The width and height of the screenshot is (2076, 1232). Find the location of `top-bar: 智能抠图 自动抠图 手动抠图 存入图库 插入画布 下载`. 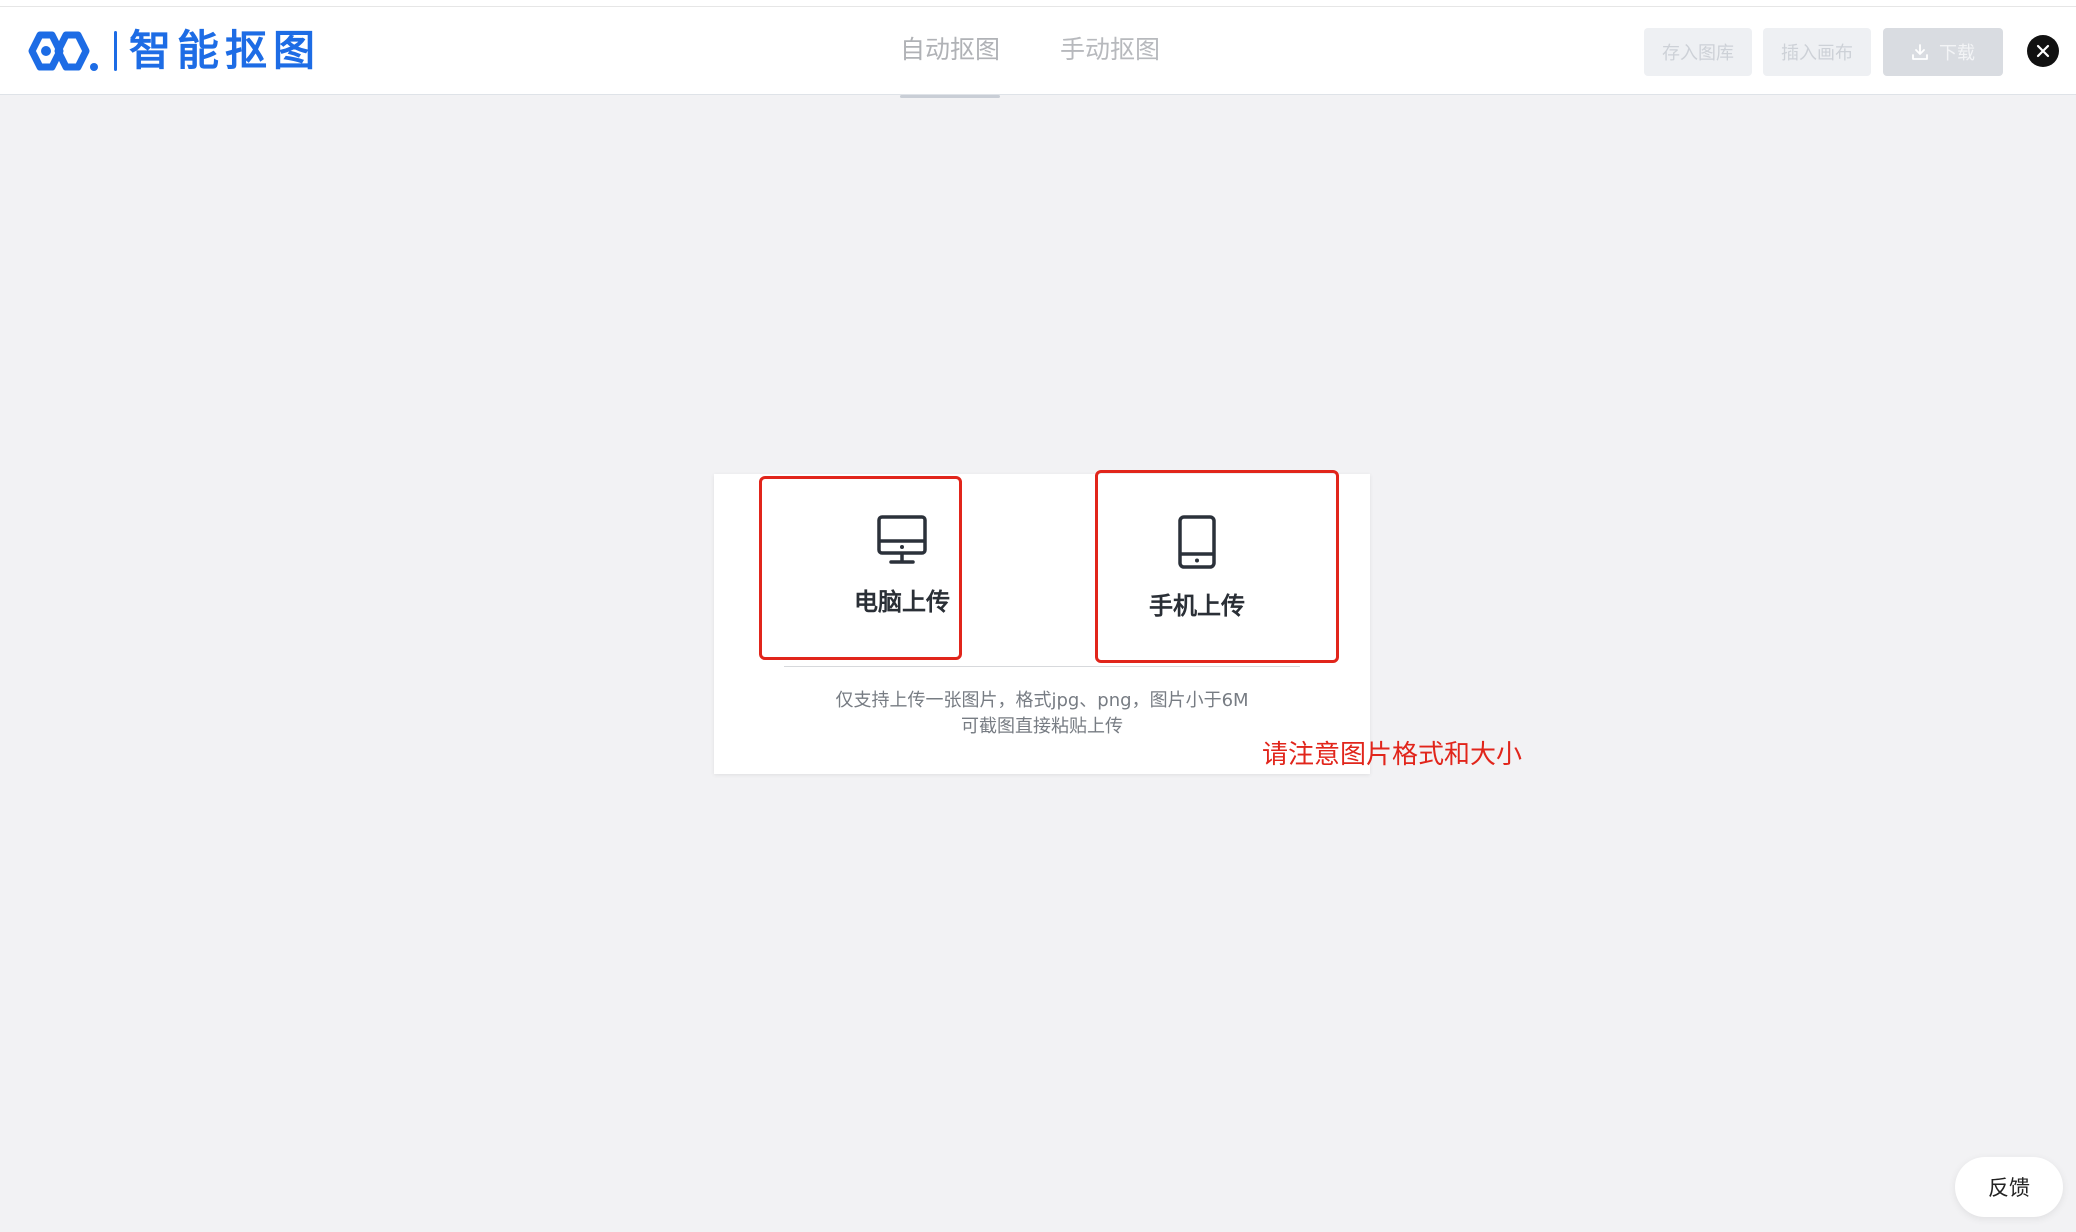

top-bar: 智能抠图 自动抠图 手动抠图 存入图库 插入画布 下载 is located at coordinates (1038, 49).